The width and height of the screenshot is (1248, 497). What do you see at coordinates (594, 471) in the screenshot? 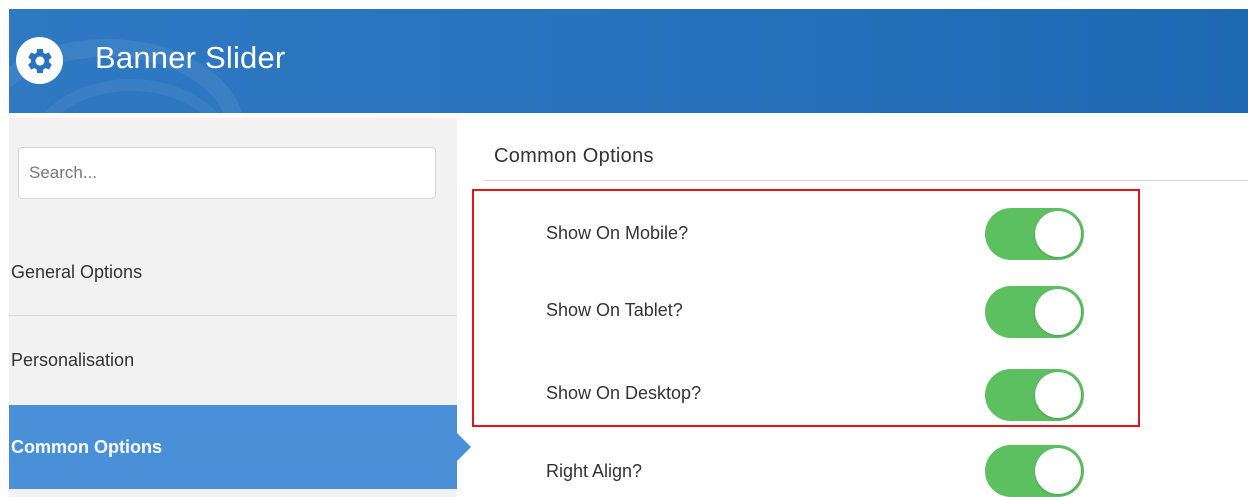
I see `option-label-right-align: Right Align?` at bounding box center [594, 471].